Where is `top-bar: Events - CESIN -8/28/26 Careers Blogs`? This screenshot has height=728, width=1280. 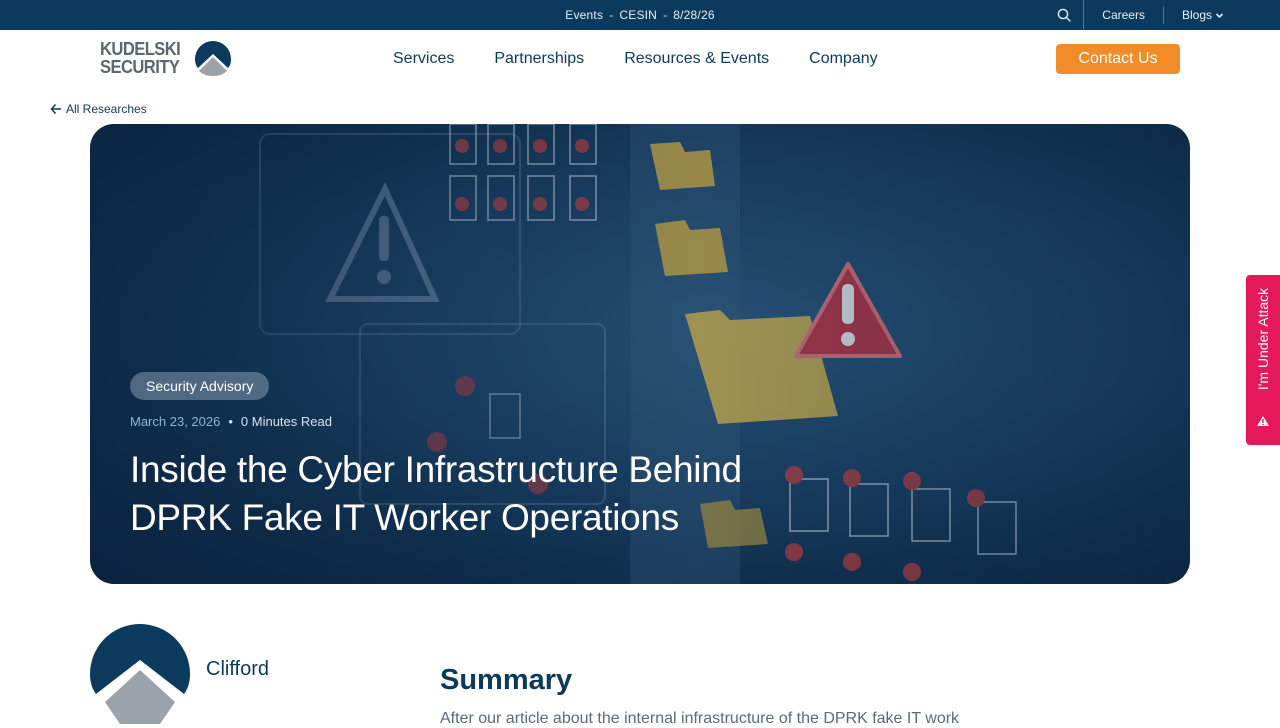 top-bar: Events - CESIN -8/28/26 Careers Blogs is located at coordinates (640, 15).